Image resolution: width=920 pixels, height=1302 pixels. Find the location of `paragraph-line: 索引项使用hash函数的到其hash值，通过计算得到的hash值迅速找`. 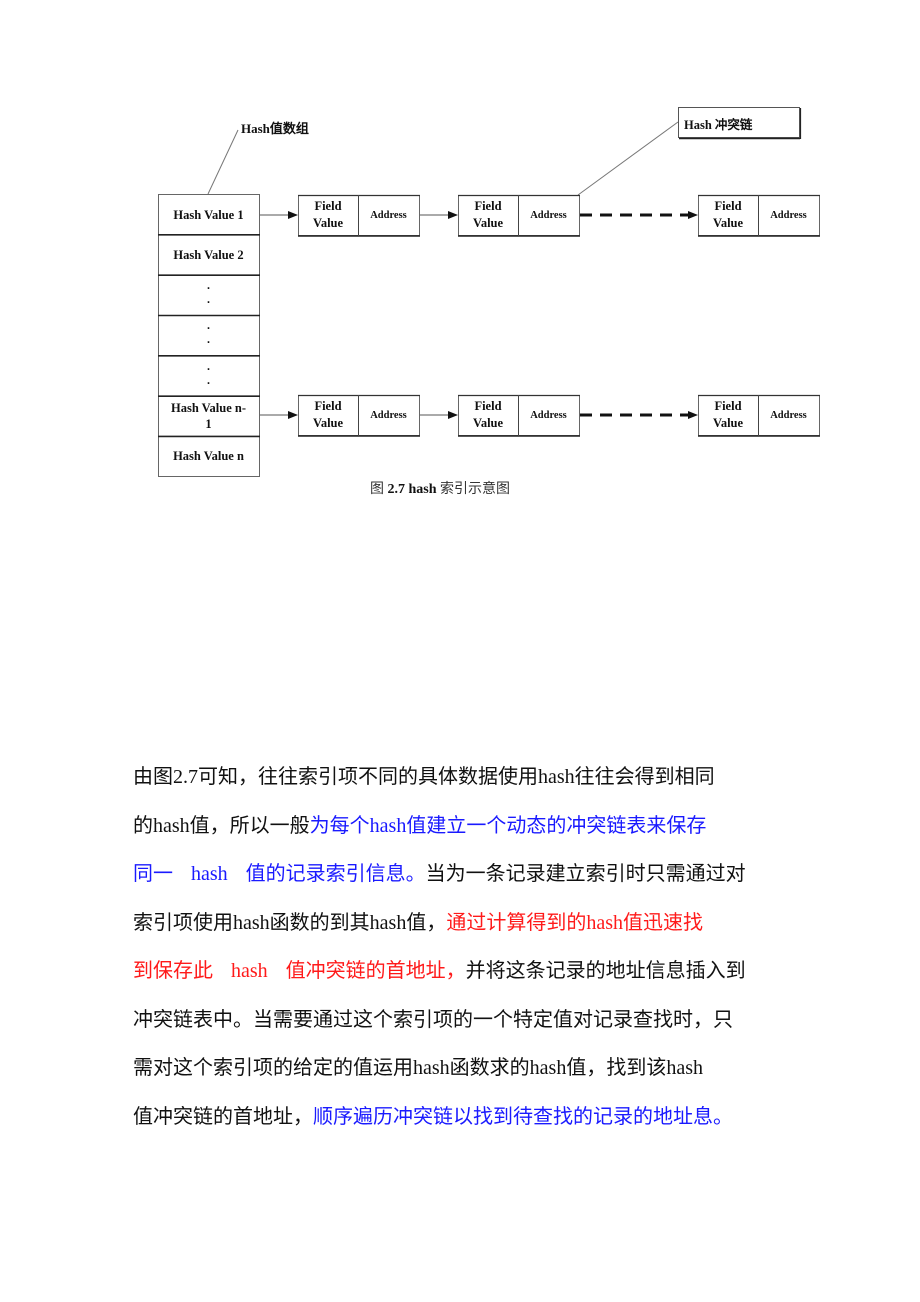

paragraph-line: 索引项使用hash函数的到其hash值，通过计算得到的hash值迅速找 is located at coordinates (473, 930).